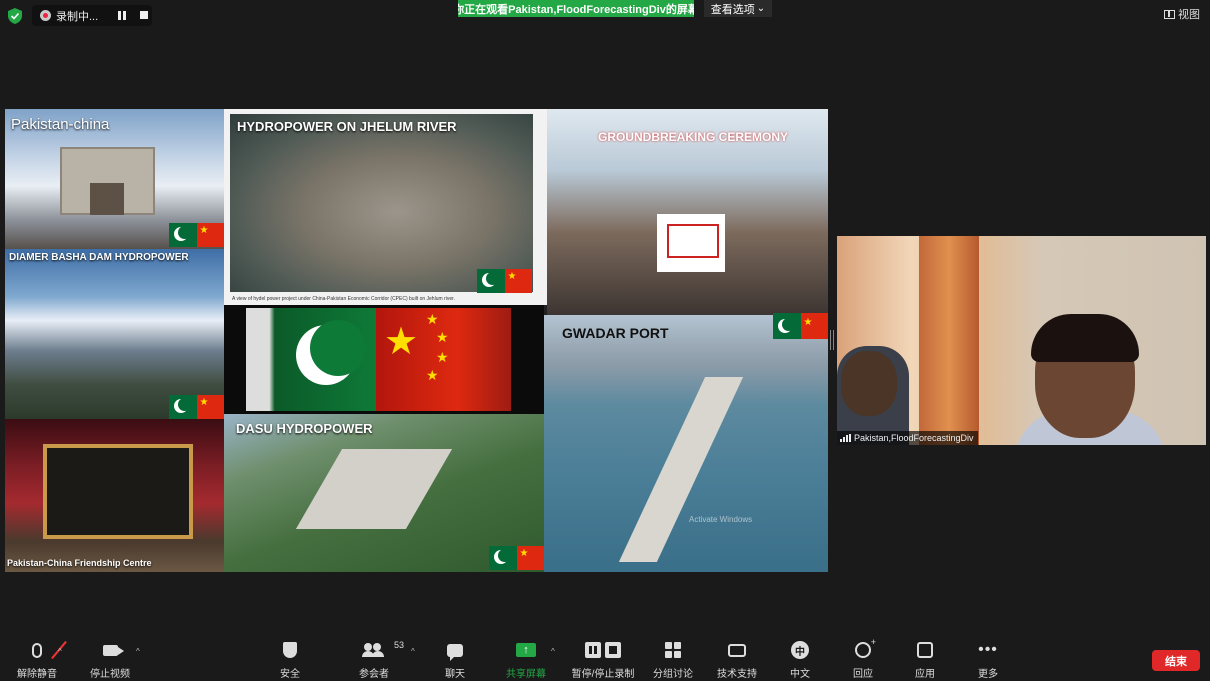 Image resolution: width=1210 pixels, height=681 pixels. Describe the element at coordinates (413, 651) in the screenshot. I see `participants-options-caret-icon: ^` at that location.